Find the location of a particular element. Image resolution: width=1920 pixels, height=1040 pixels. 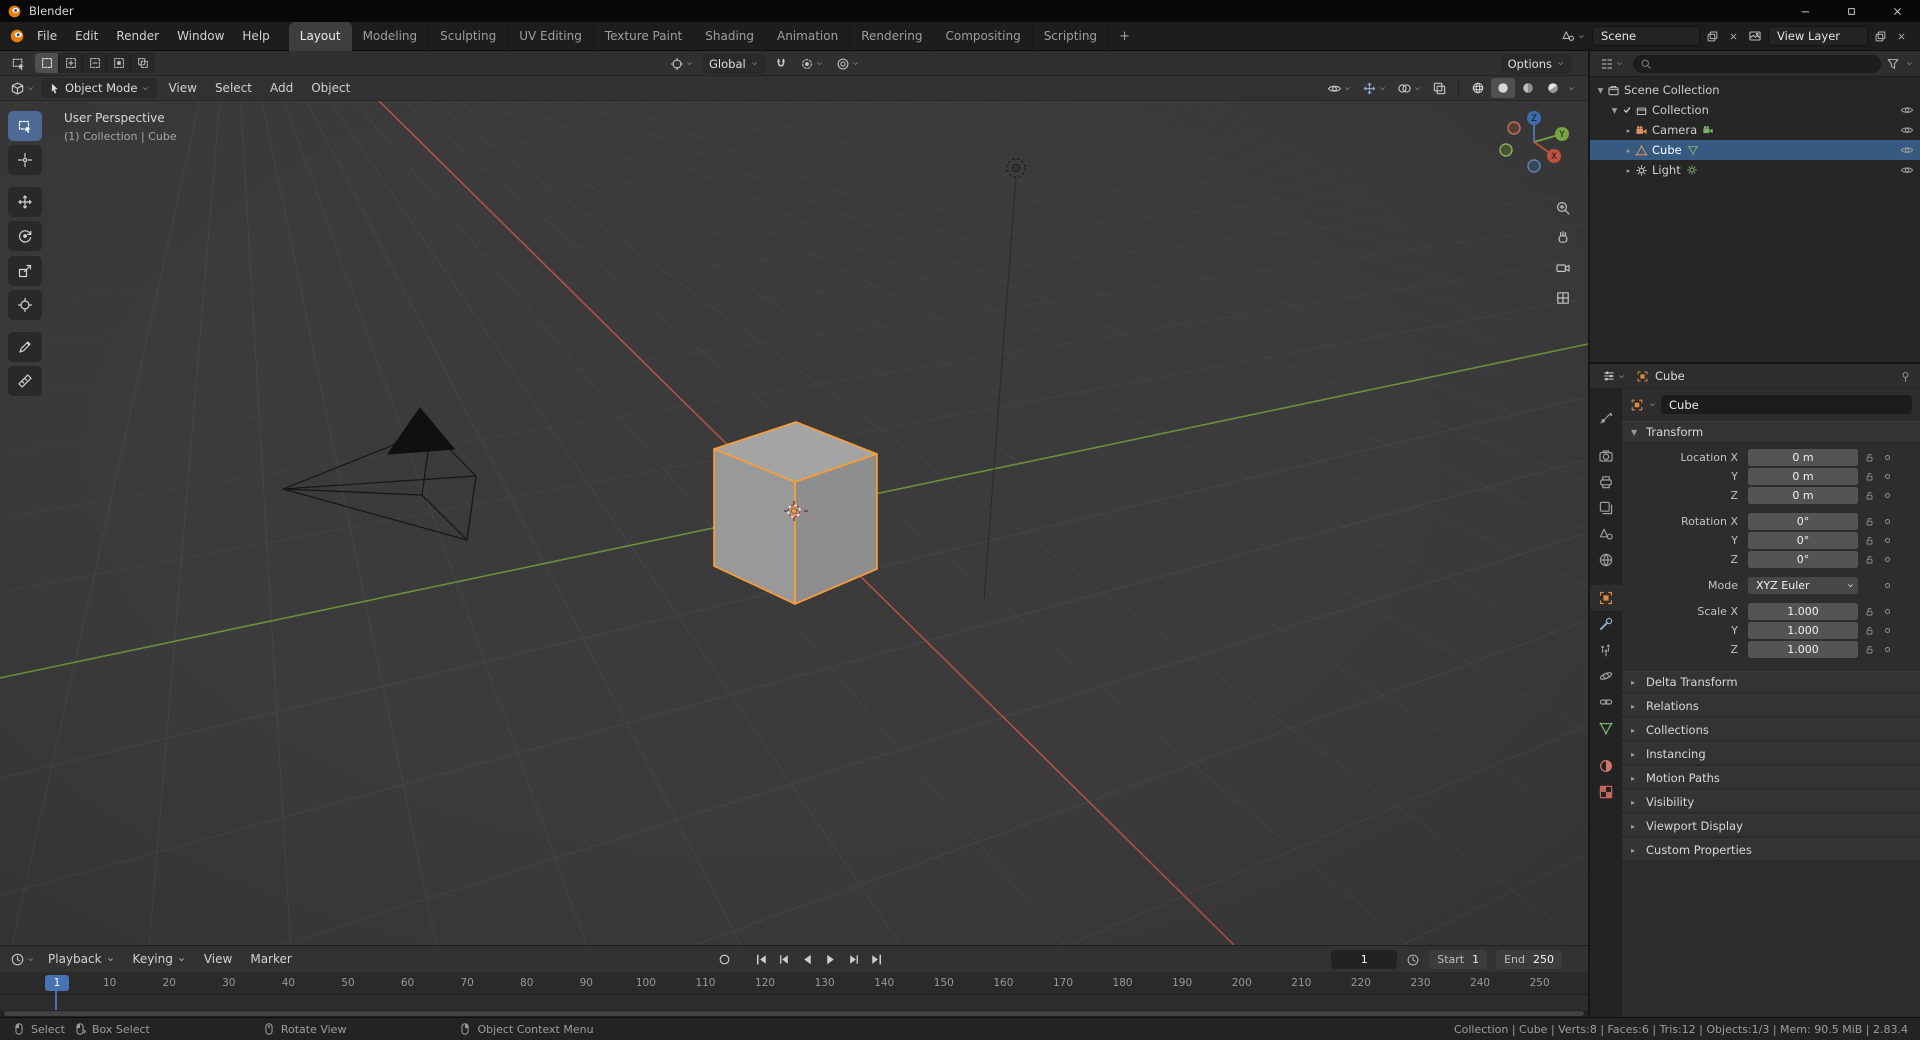

filter-icon is located at coordinates (1893, 64).